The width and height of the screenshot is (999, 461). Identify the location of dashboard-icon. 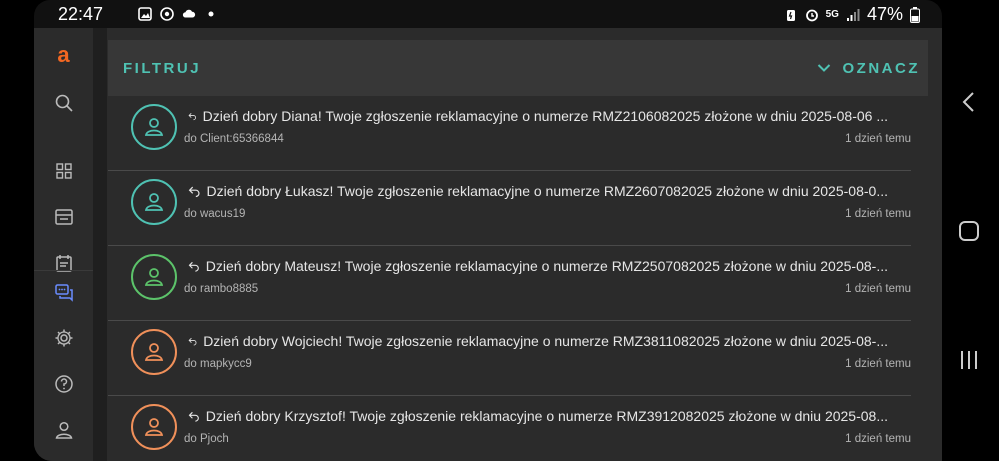
(63, 171).